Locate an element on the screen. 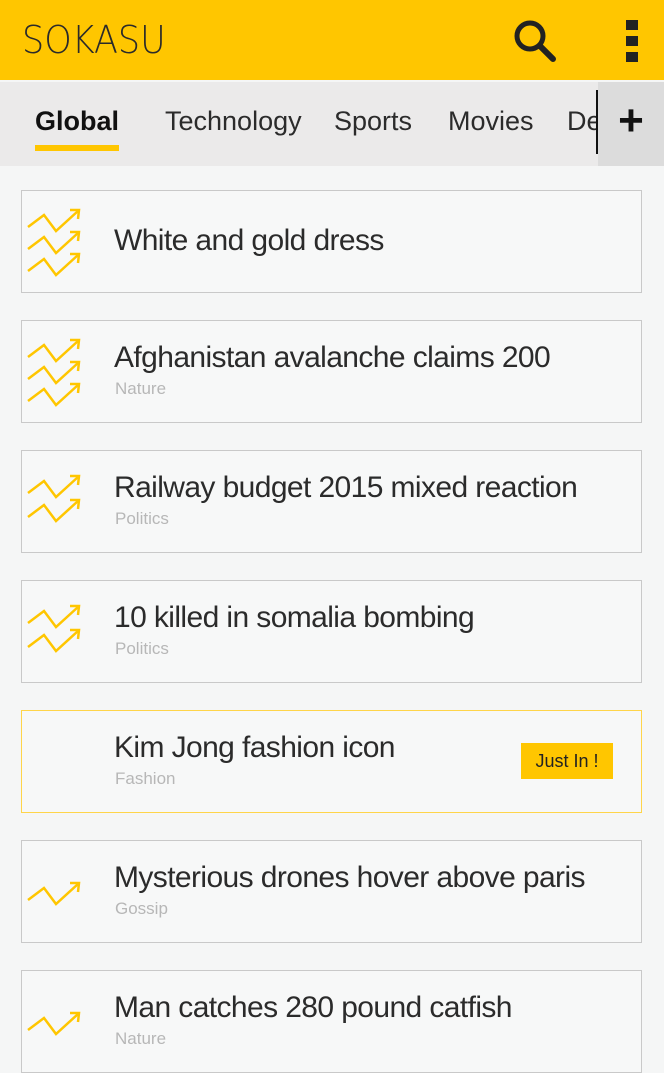  app-bar: SOKASU is located at coordinates (332, 40).